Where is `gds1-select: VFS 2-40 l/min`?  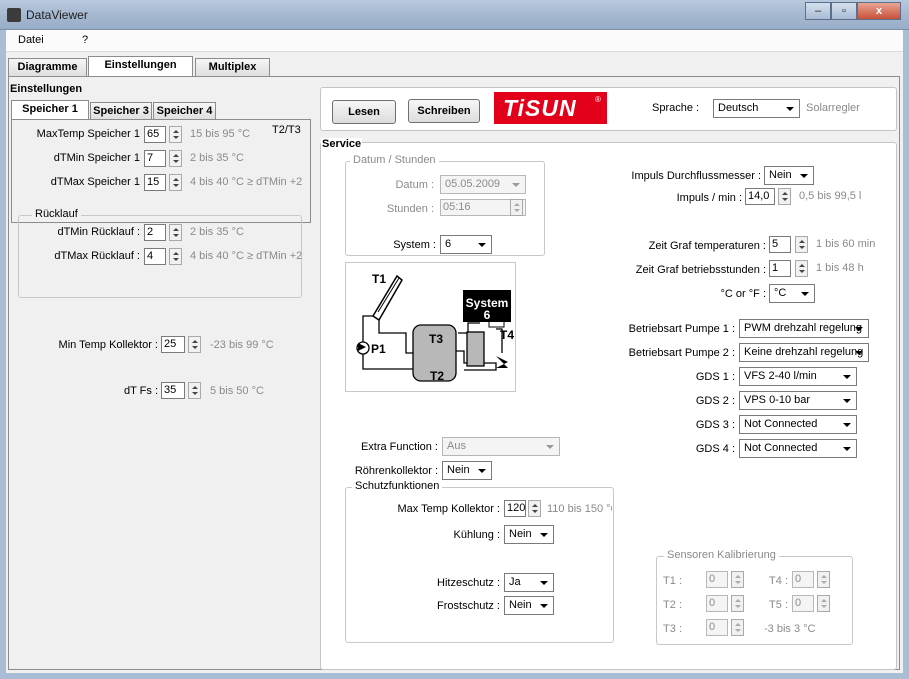 gds1-select: VFS 2-40 l/min is located at coordinates (798, 376).